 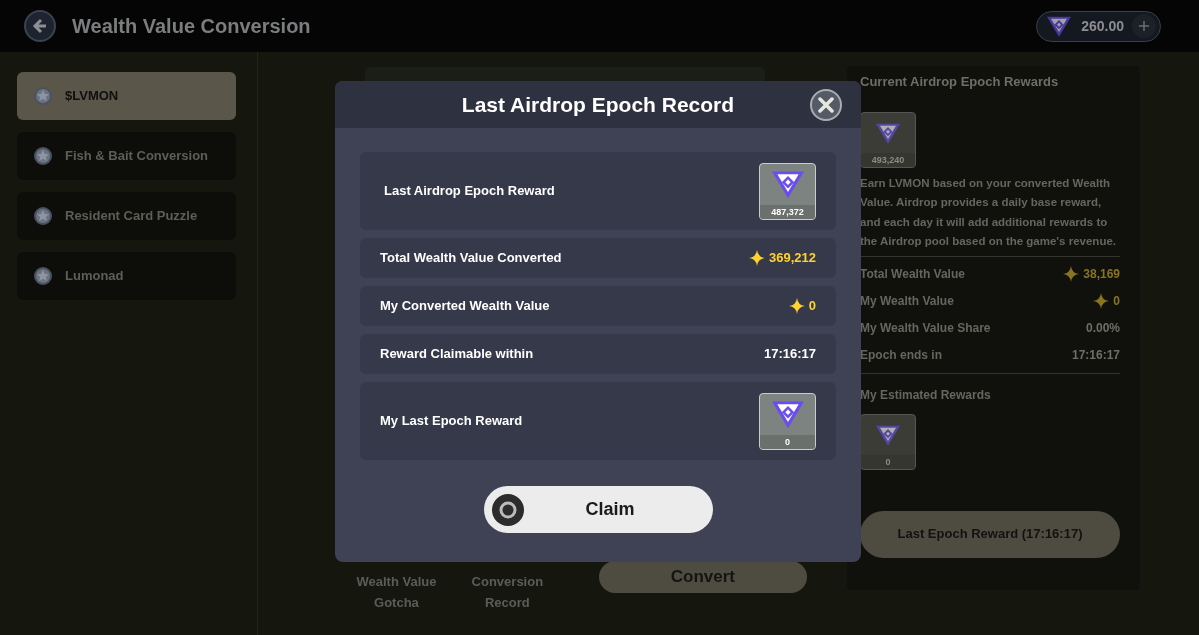 I want to click on record-label: My Converted Wealth Value, so click(x=465, y=306).